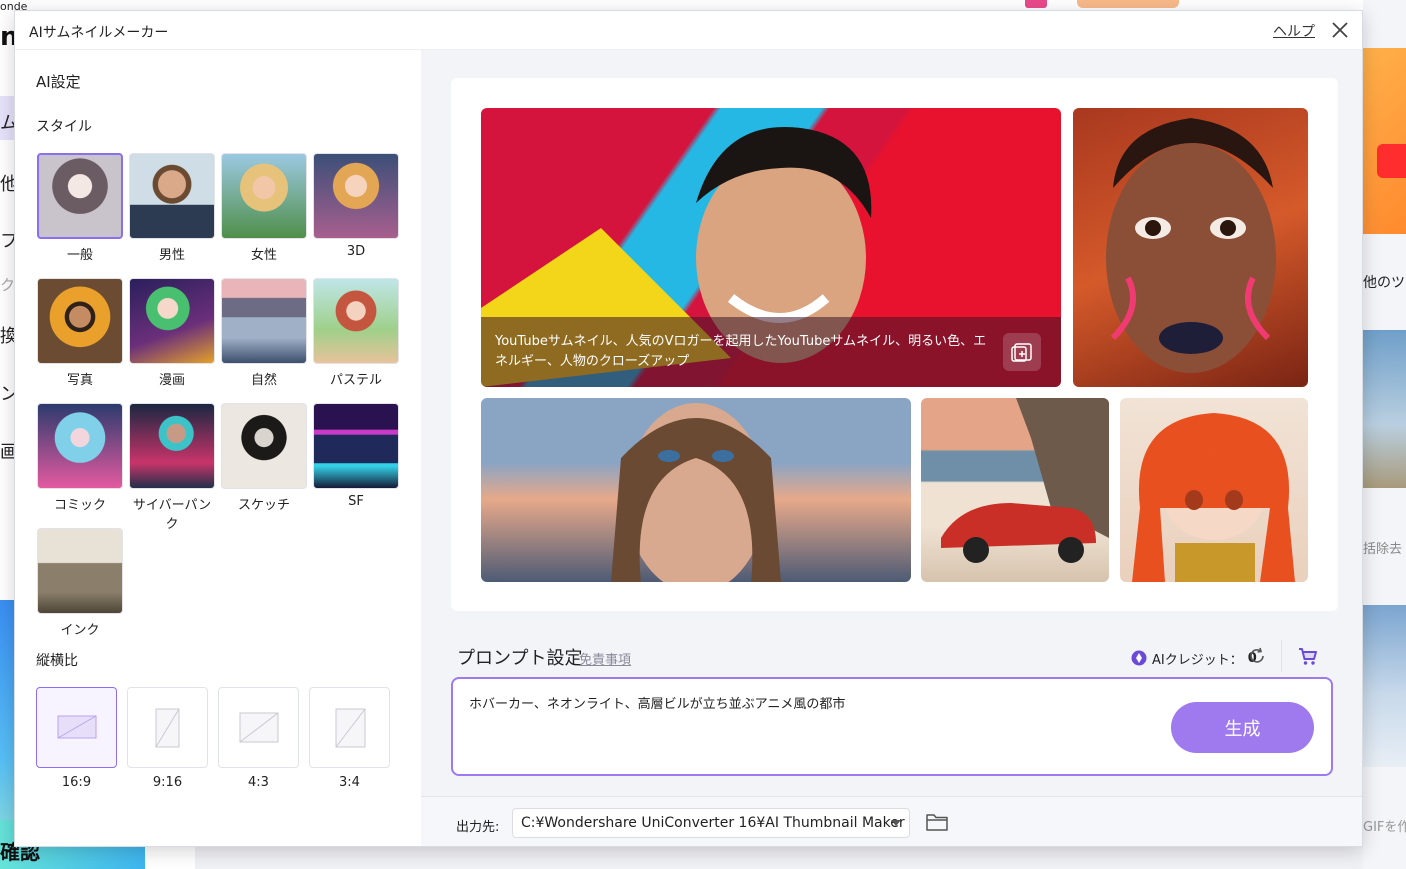  What do you see at coordinates (779, 857) in the screenshot?
I see `background-app-footer` at bounding box center [779, 857].